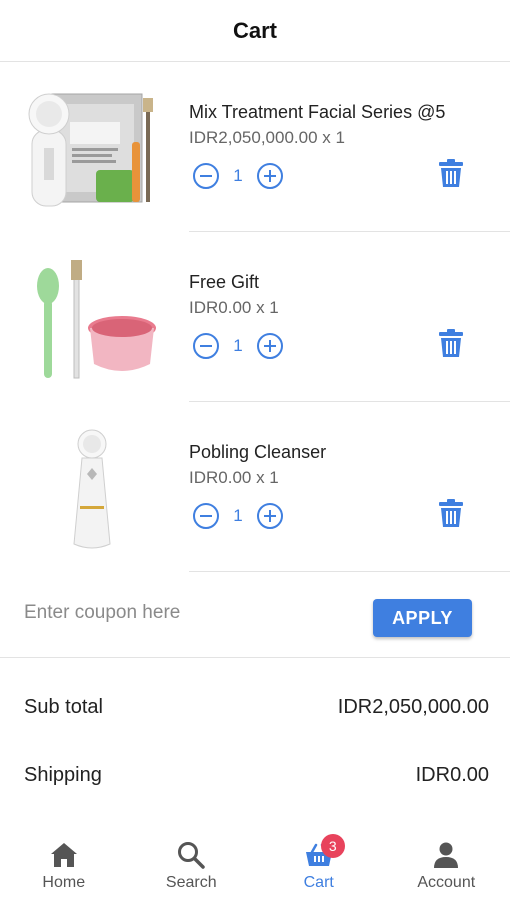 This screenshot has height=900, width=510. I want to click on coupon-section: APPLY, so click(255, 614).